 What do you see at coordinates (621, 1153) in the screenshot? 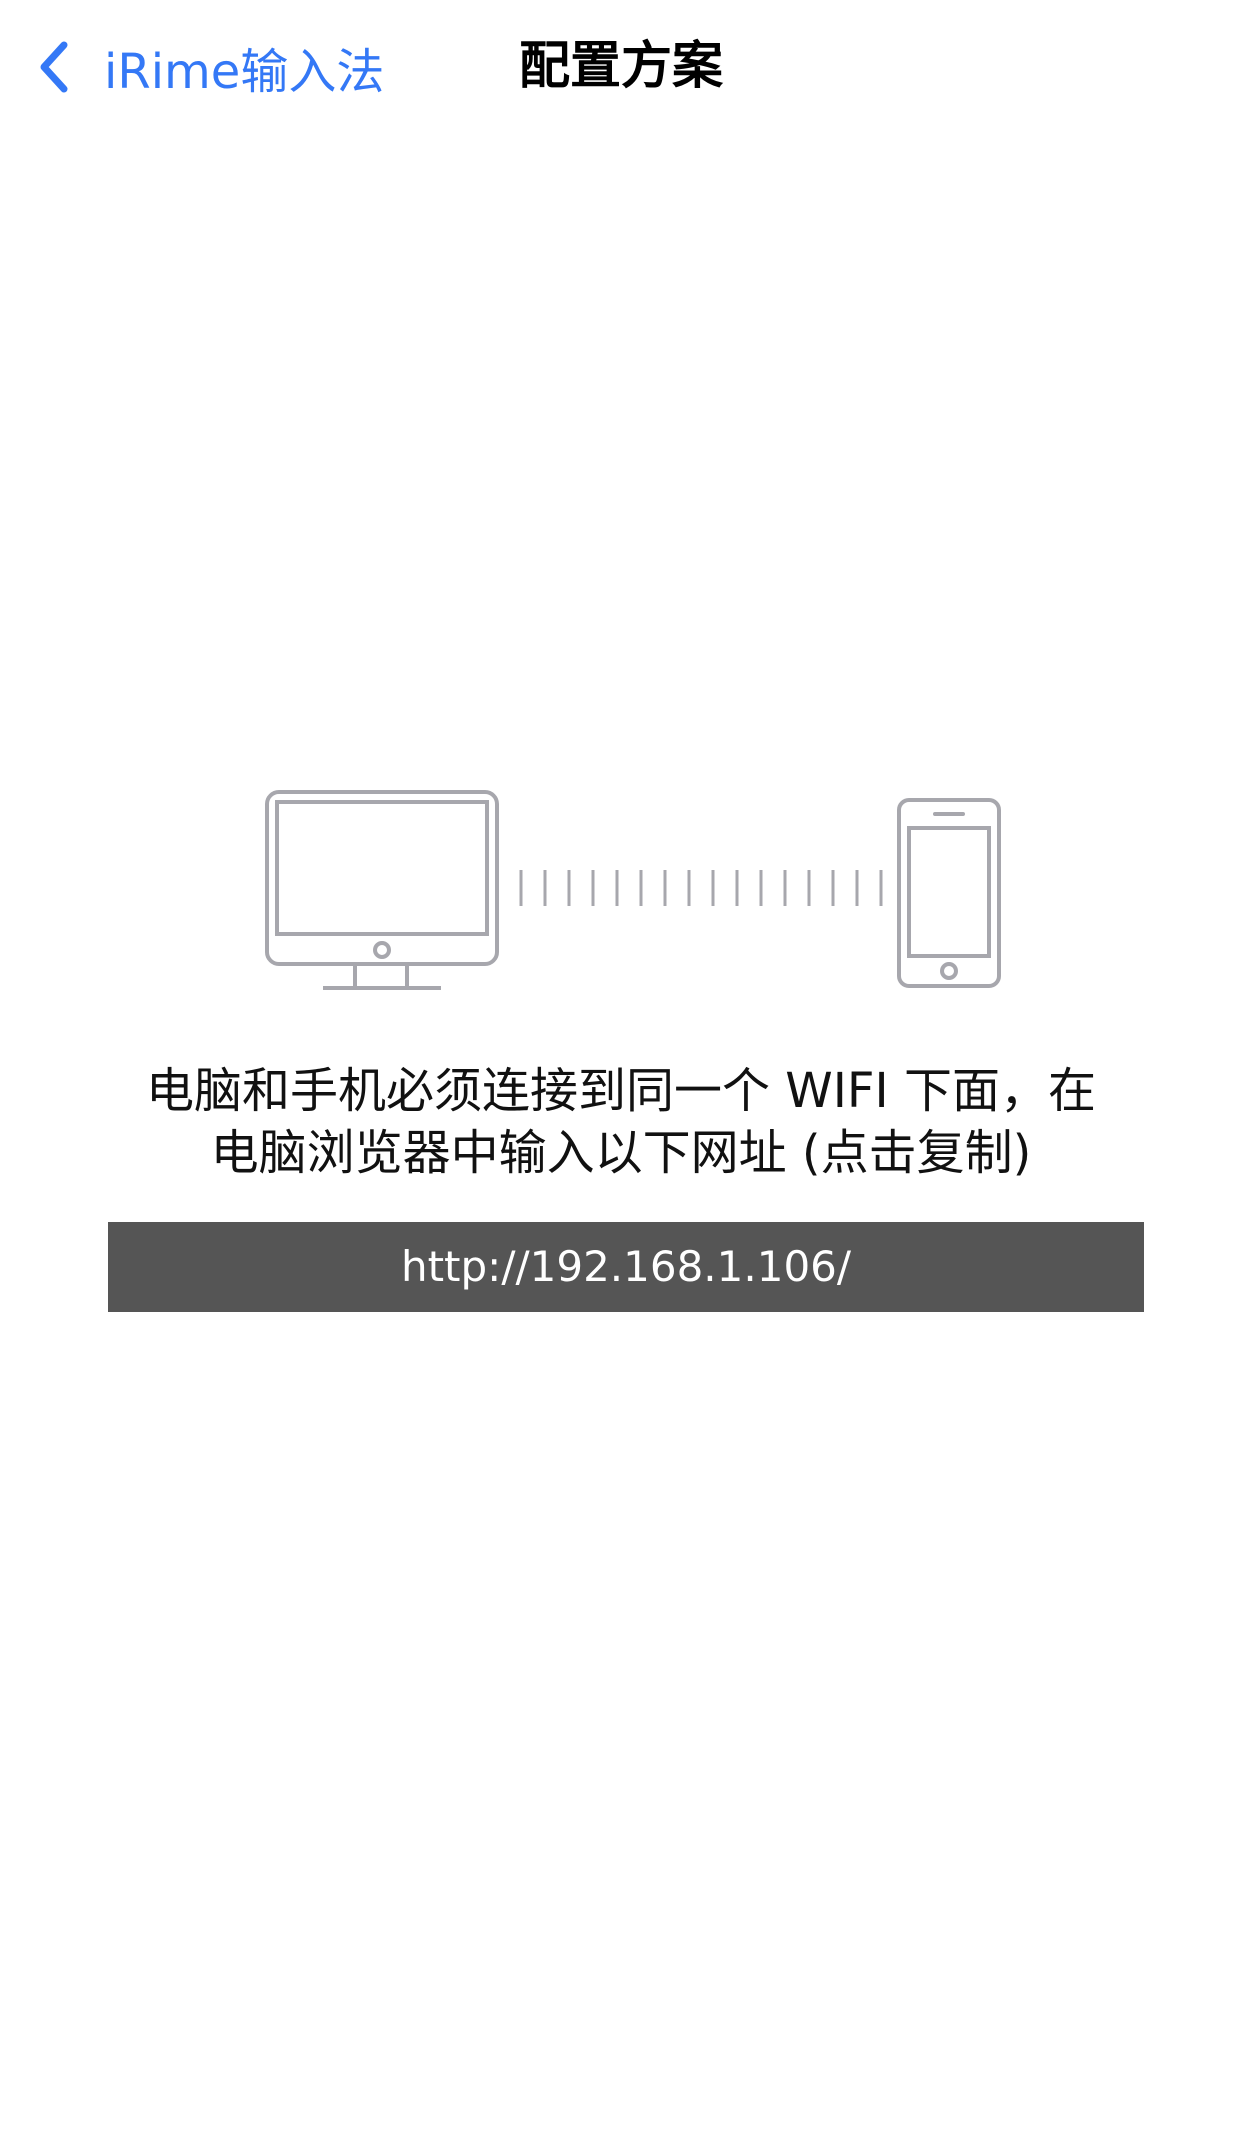
I see `instruction-line-2: 电脑浏览器中输入以下网址 (点击复制)` at bounding box center [621, 1153].